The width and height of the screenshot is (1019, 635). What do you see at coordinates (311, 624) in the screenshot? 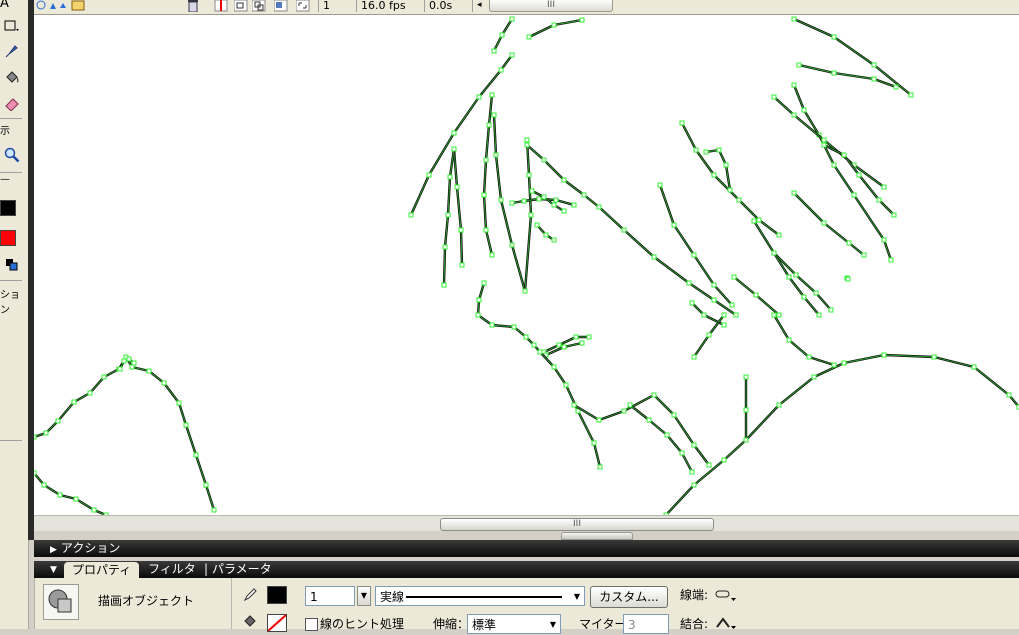
I see `stroke-hinting-checkbox` at bounding box center [311, 624].